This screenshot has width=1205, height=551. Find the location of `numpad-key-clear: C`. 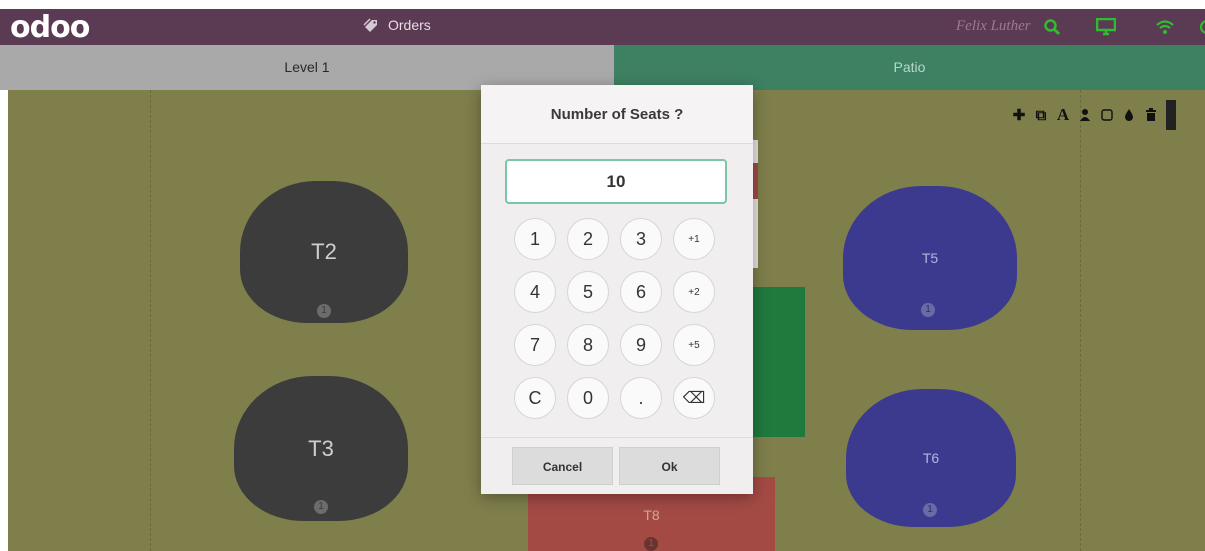

numpad-key-clear: C is located at coordinates (535, 398).